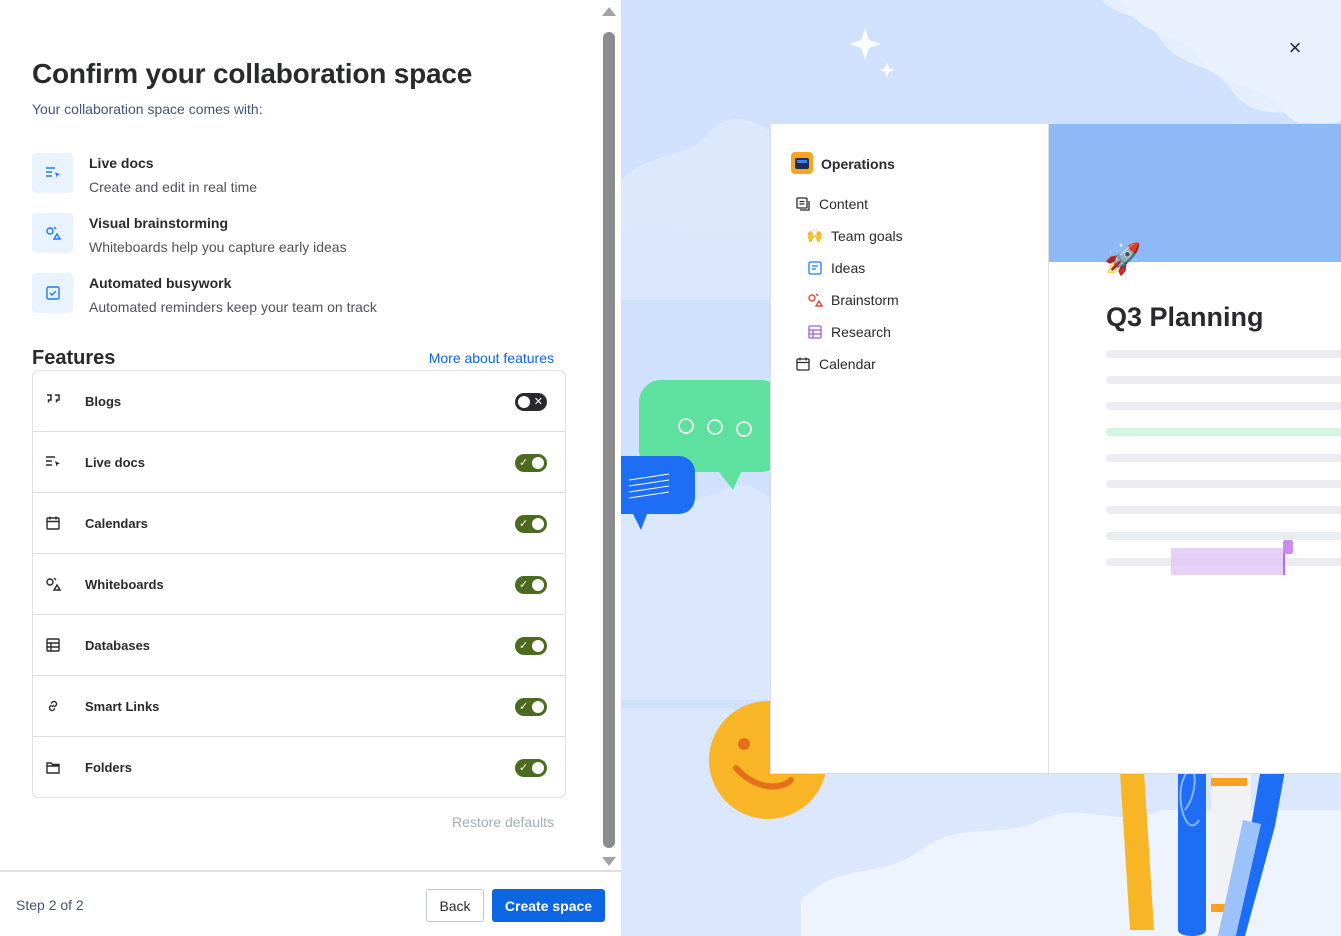 The width and height of the screenshot is (1341, 936). Describe the element at coordinates (548, 905) in the screenshot. I see `create-space-button: Create space` at that location.